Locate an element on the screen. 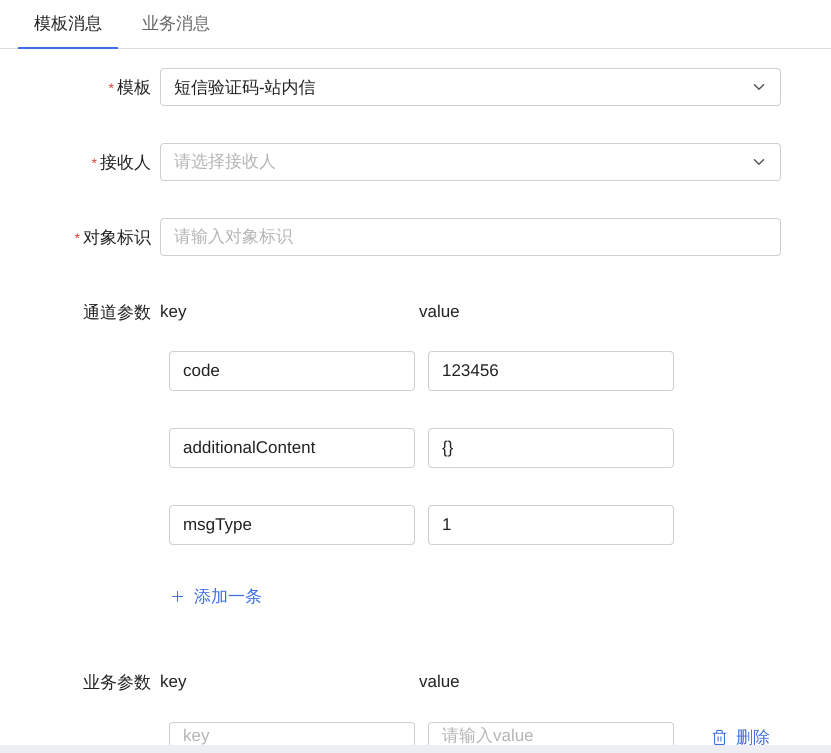  trash-icon is located at coordinates (719, 737).